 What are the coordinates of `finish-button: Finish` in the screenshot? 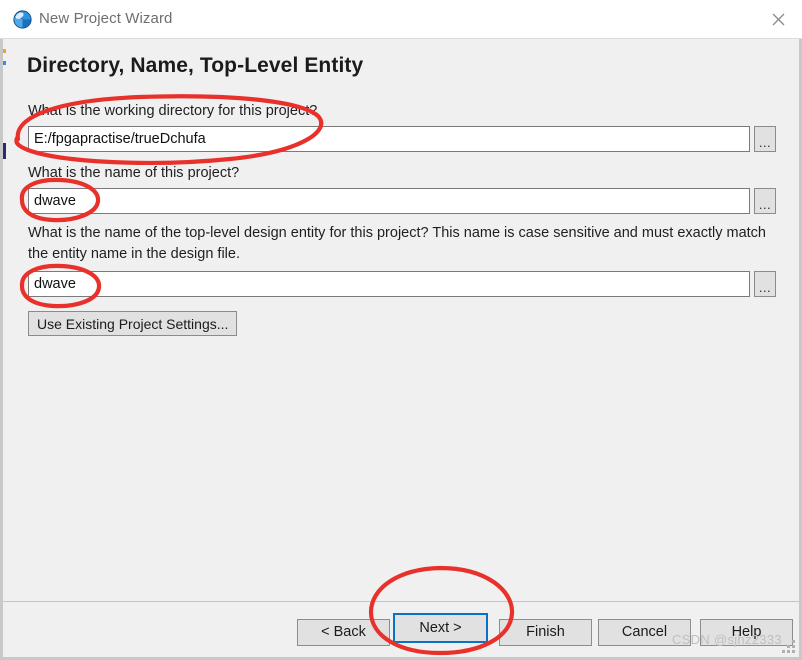 It's located at (545, 632).